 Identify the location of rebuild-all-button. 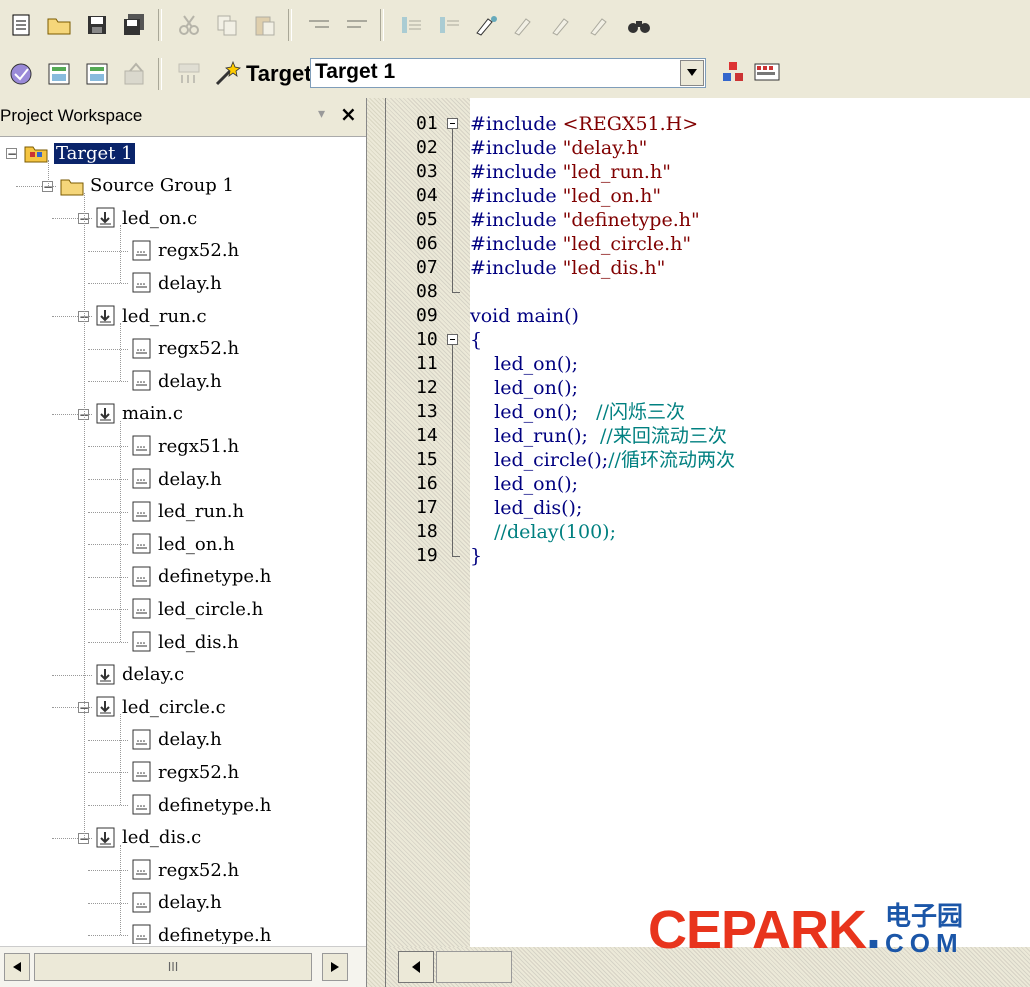
(97, 74).